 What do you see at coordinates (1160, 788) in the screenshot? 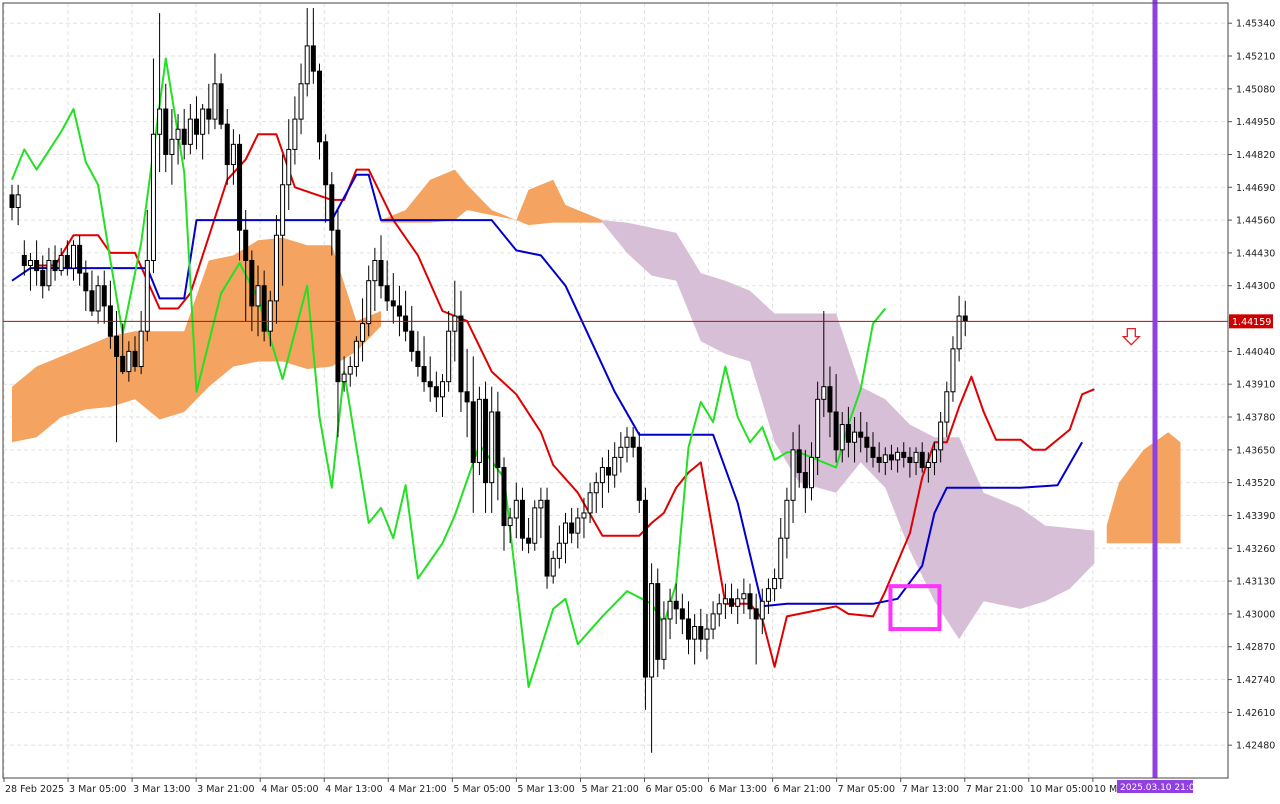
I see `time-marker-label: 2025.03.10 21:00` at bounding box center [1160, 788].